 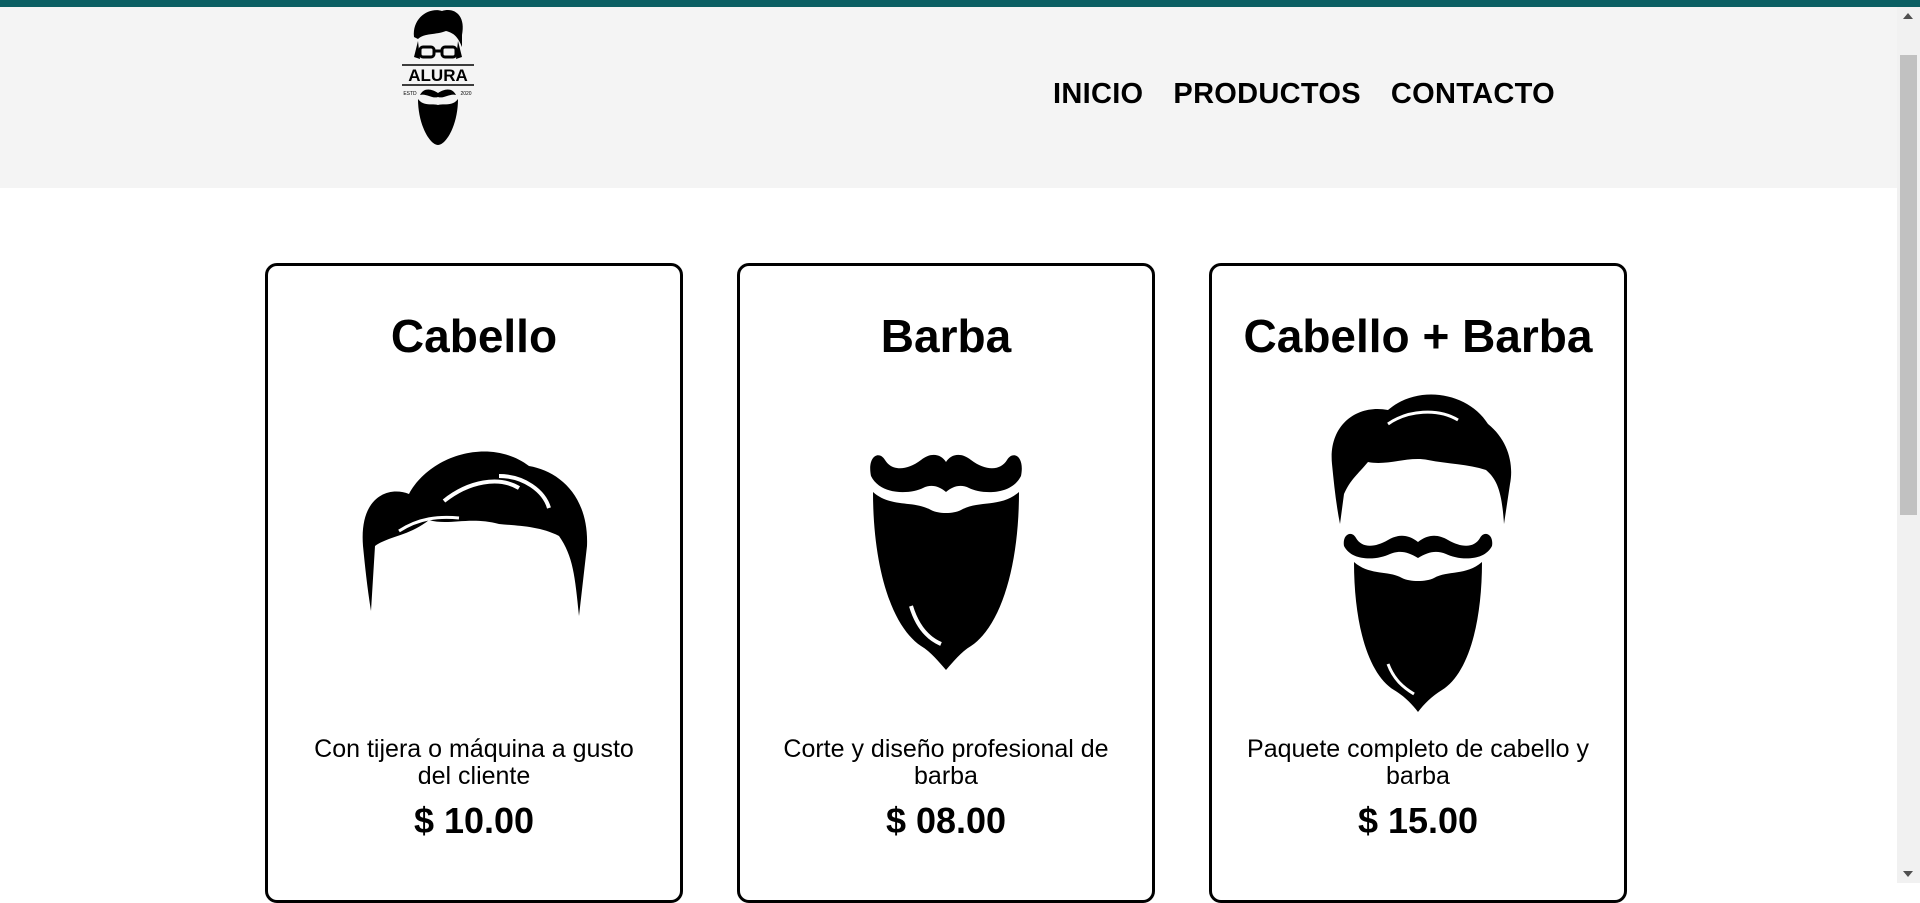 What do you see at coordinates (474, 820) in the screenshot?
I see `product-price: $ 10.00` at bounding box center [474, 820].